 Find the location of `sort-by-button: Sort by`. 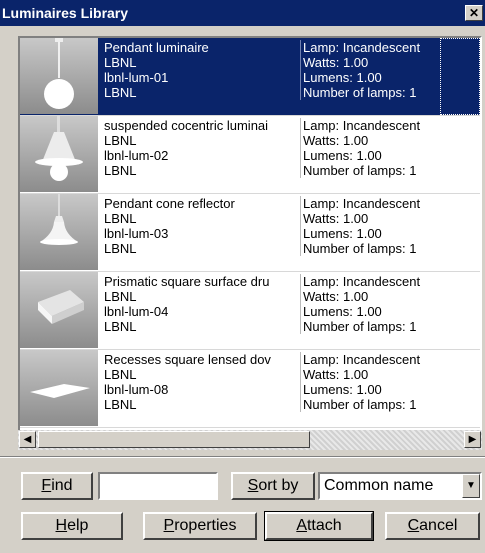

sort-by-button: Sort by is located at coordinates (273, 486).